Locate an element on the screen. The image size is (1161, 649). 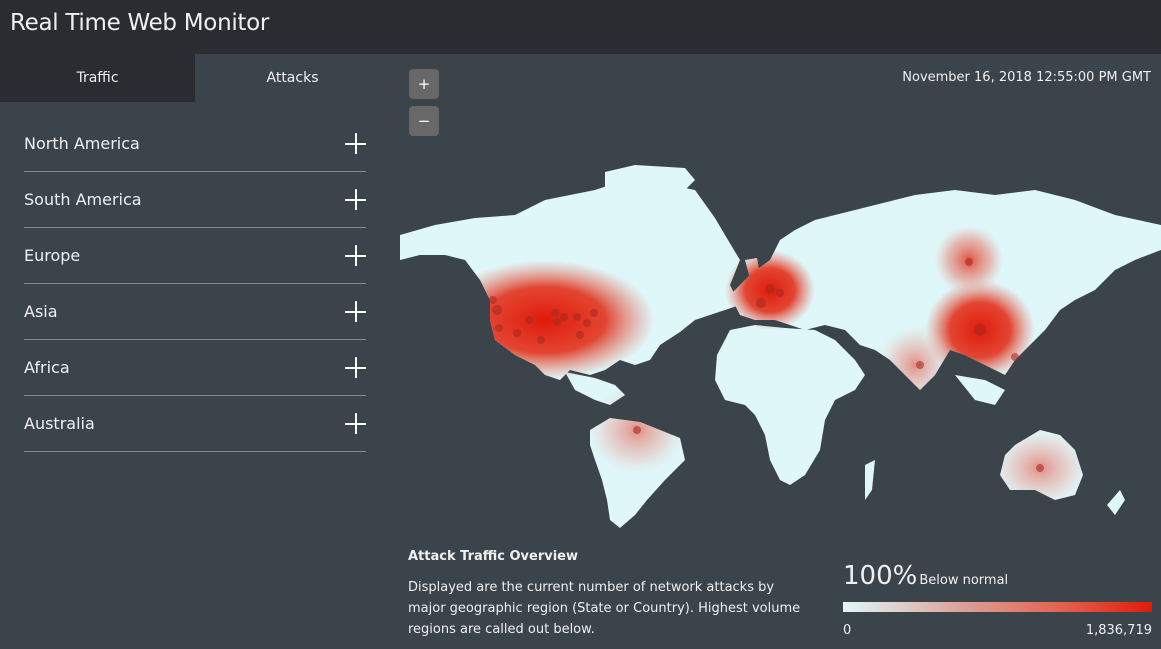
legend-percent: 100% Below normal is located at coordinates (925, 576).